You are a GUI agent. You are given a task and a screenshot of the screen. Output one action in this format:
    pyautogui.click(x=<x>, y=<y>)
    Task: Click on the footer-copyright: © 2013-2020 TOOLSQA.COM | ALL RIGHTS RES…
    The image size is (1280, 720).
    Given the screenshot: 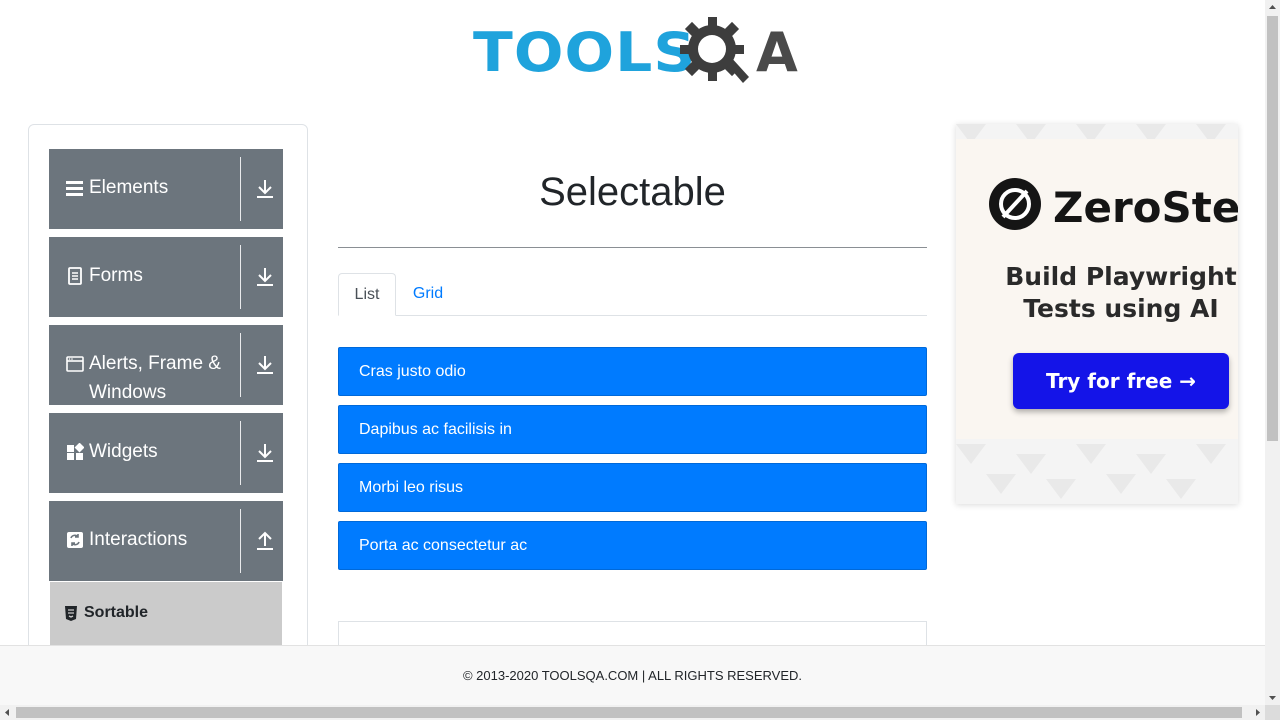 What is the action you would take?
    pyautogui.click(x=632, y=675)
    